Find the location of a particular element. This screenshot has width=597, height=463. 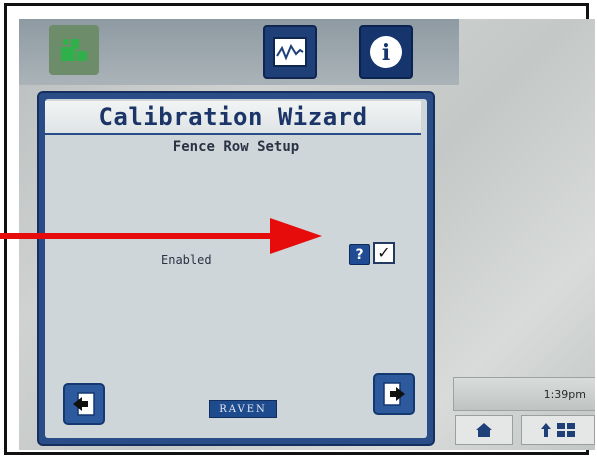

home-icon is located at coordinates (484, 430).